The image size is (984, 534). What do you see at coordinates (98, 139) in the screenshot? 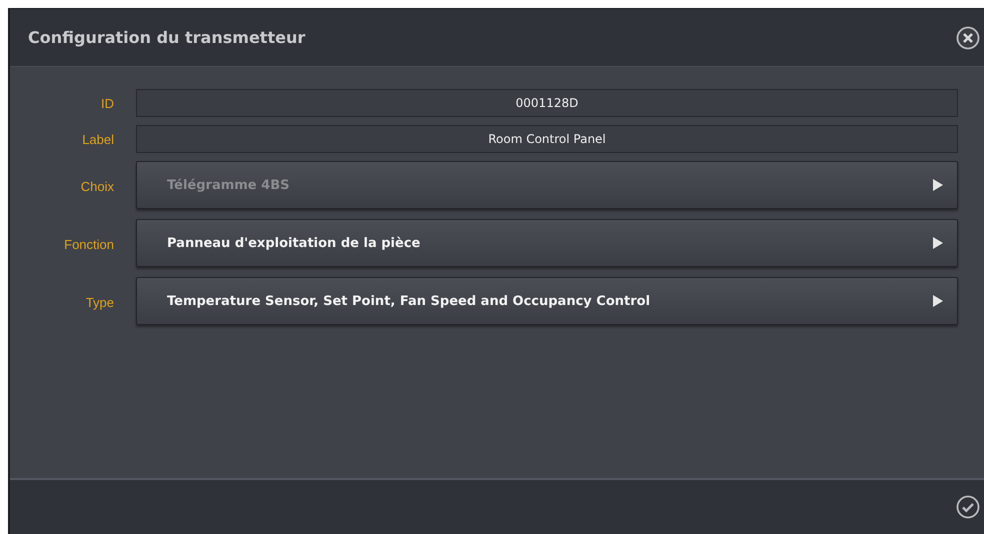
I see `field-label: Label` at bounding box center [98, 139].